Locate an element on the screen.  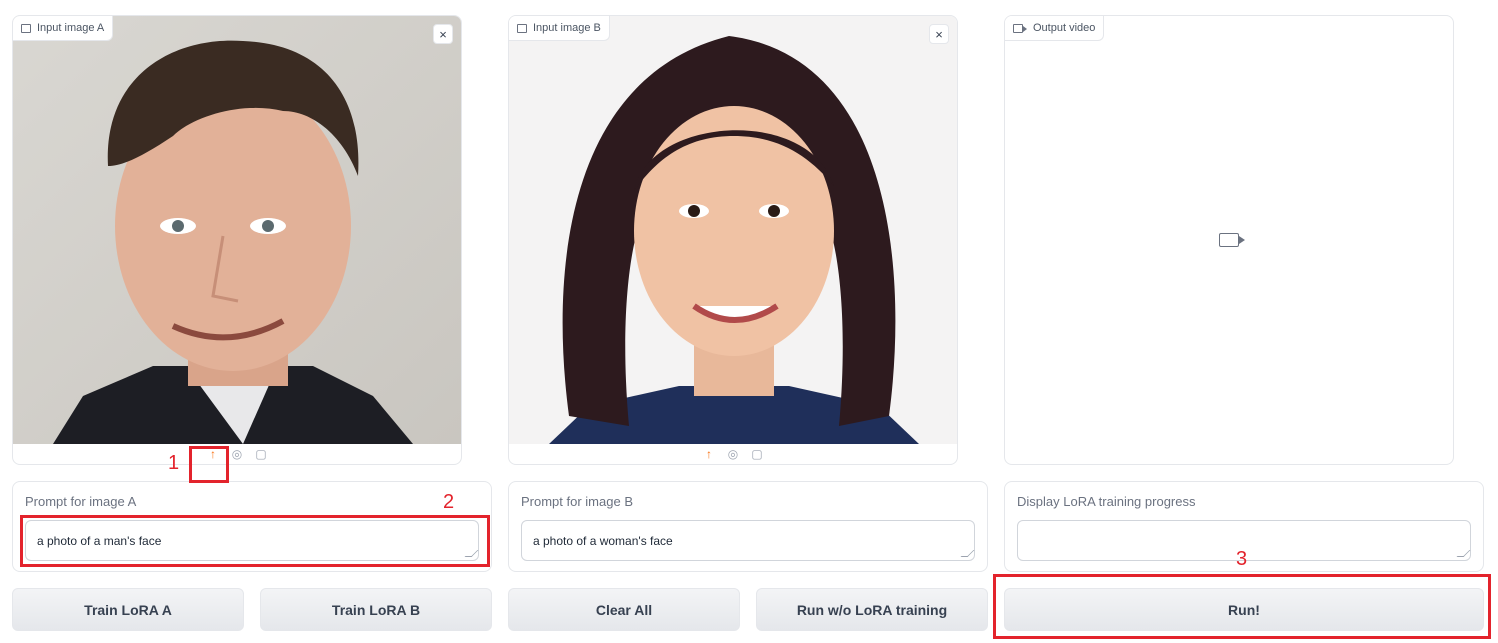
prompt-a-value: a photo of a man's face is located at coordinates (99, 541).